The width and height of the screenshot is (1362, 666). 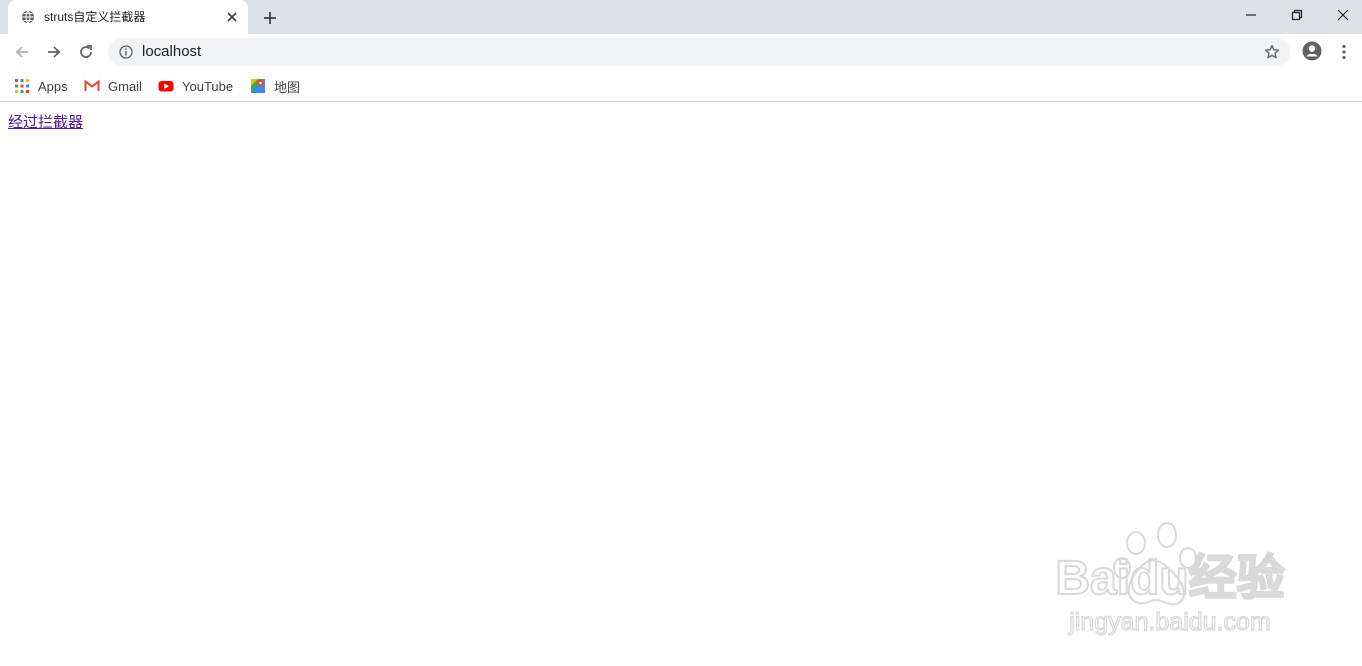 I want to click on close-window-button, so click(x=1343, y=15).